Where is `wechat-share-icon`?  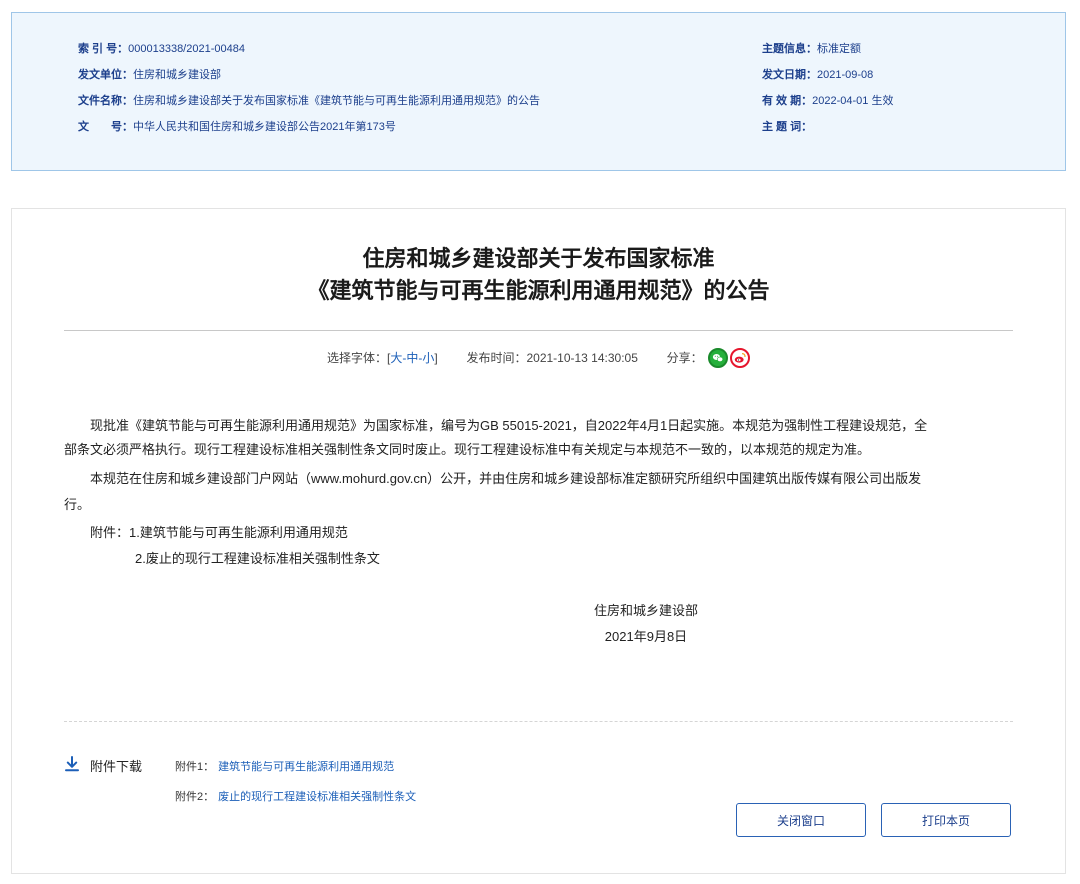 wechat-share-icon is located at coordinates (717, 357).